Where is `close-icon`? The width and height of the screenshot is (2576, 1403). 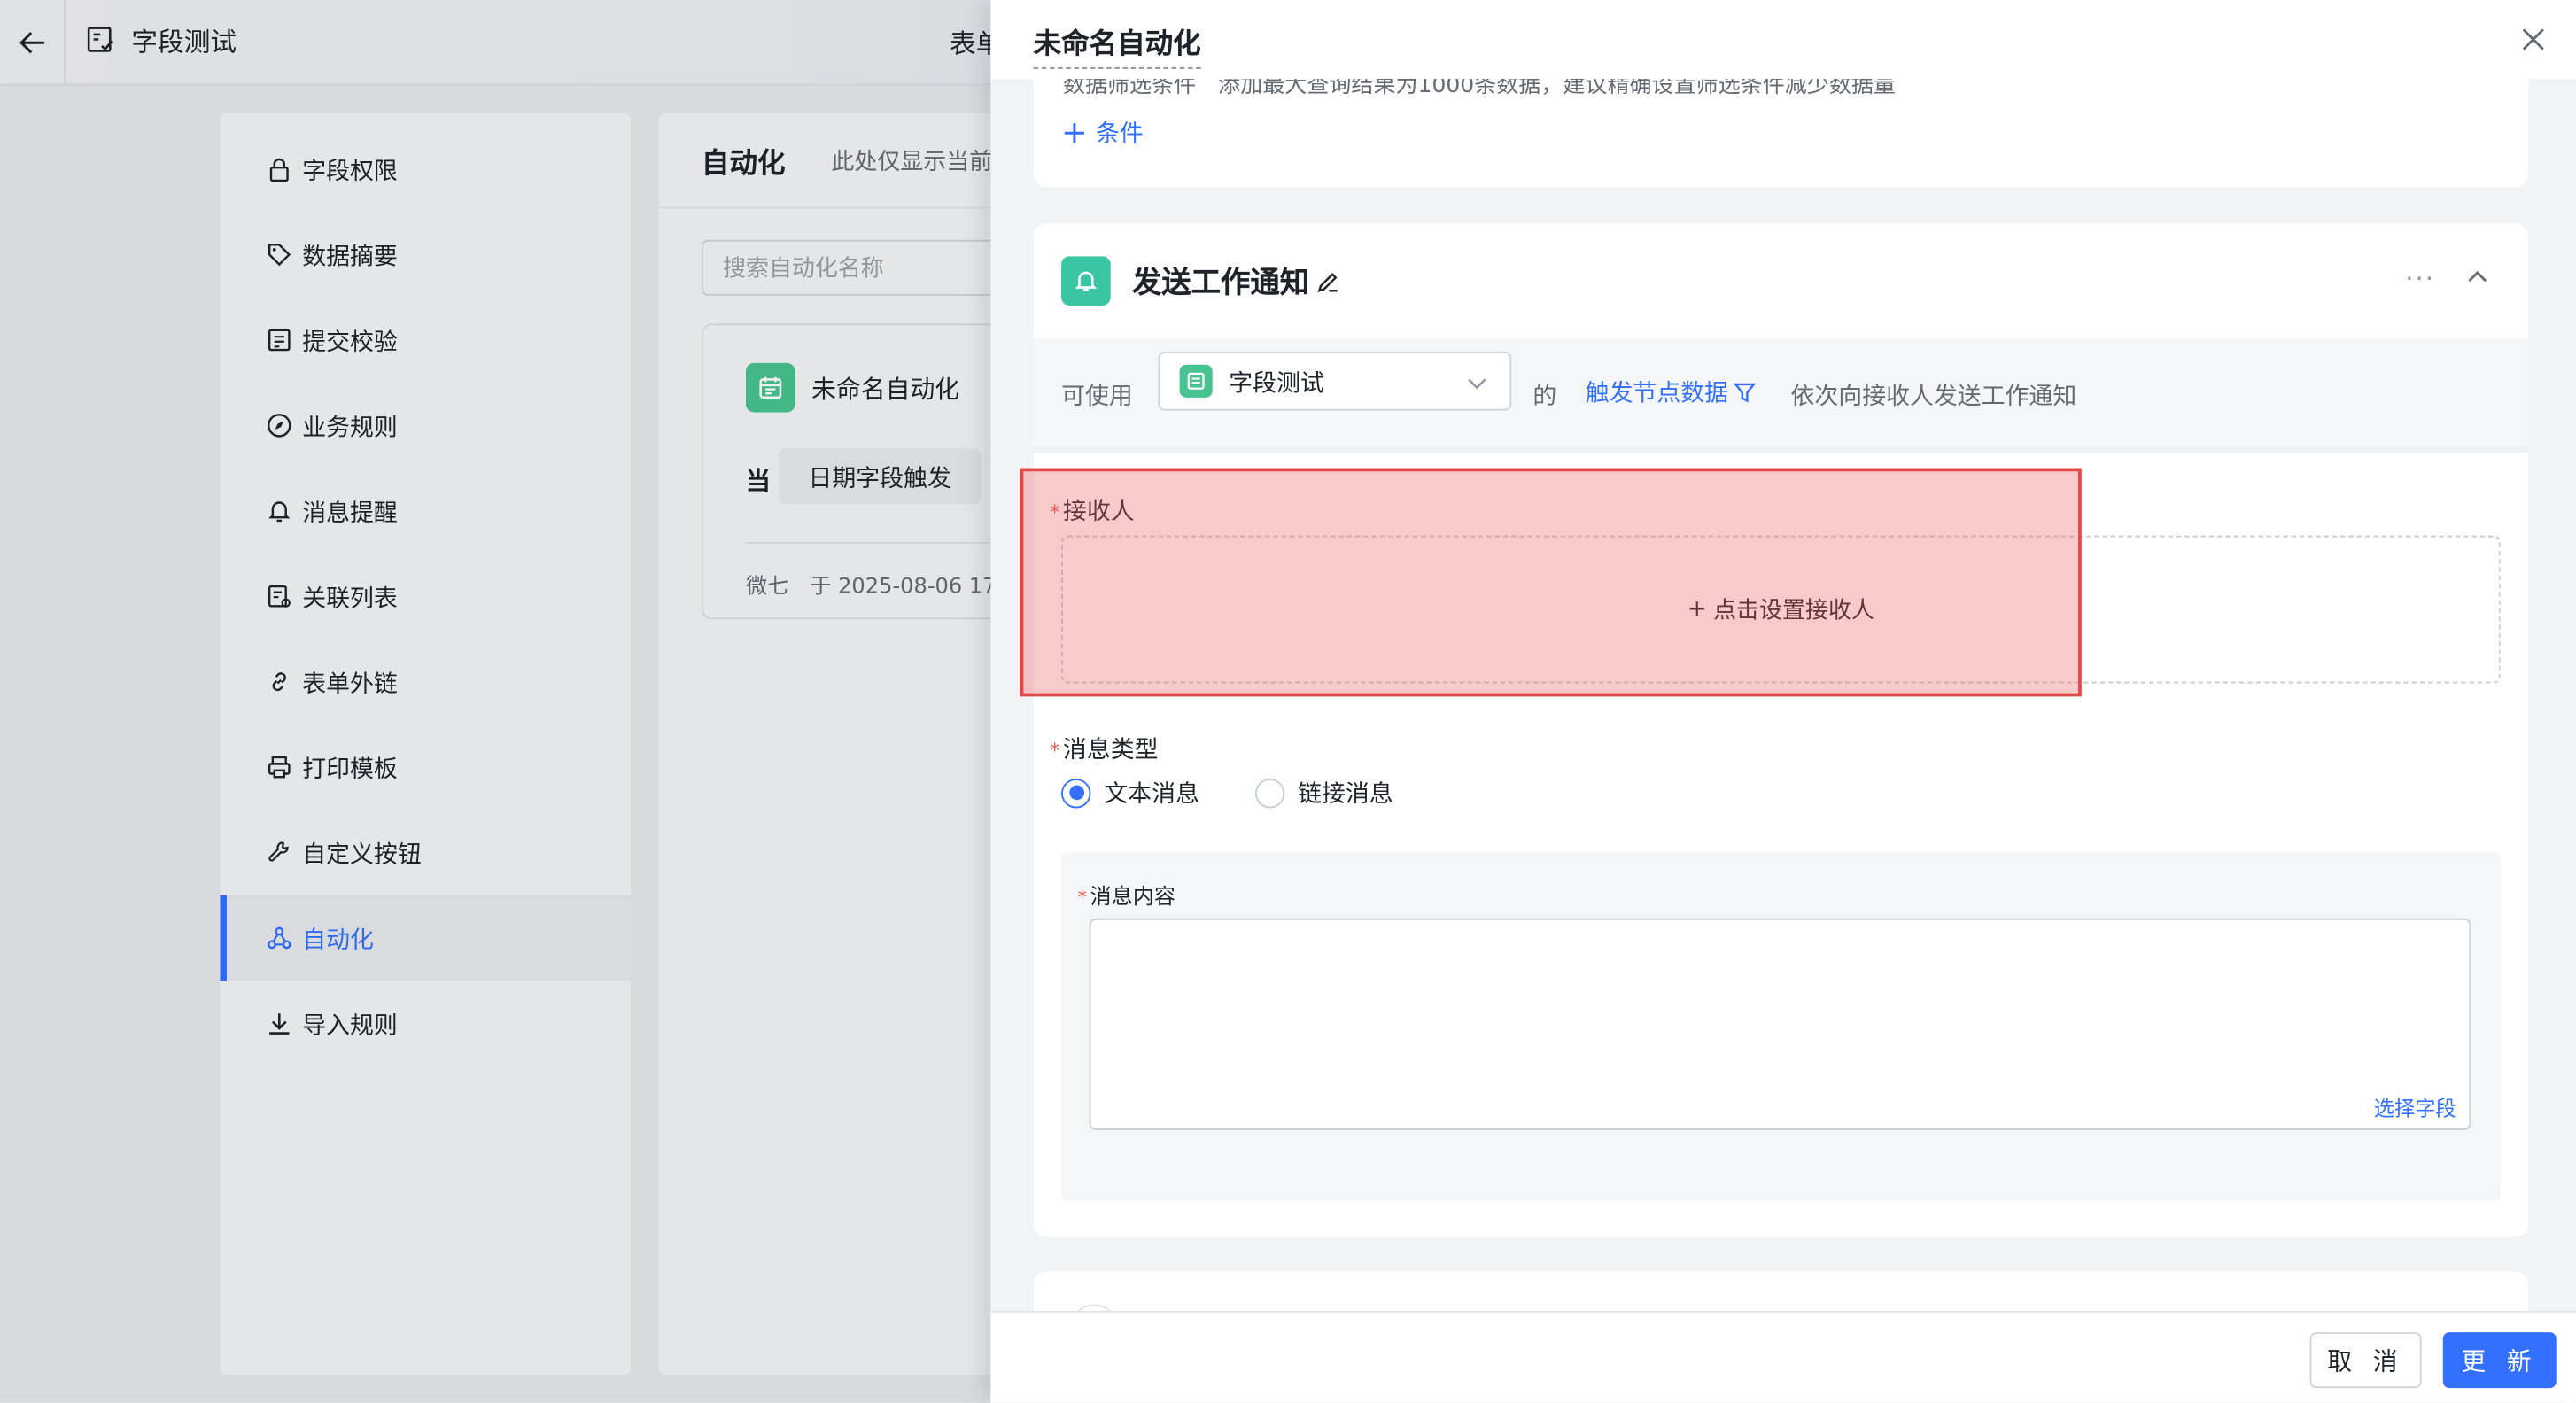 close-icon is located at coordinates (2533, 40).